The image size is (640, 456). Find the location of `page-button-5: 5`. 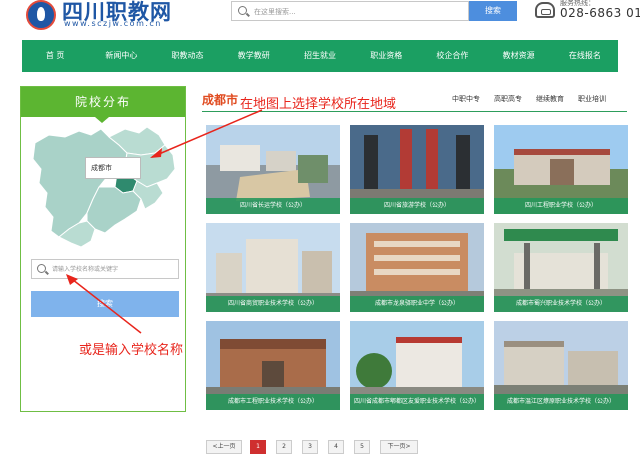

page-button-5: 5 is located at coordinates (362, 447).